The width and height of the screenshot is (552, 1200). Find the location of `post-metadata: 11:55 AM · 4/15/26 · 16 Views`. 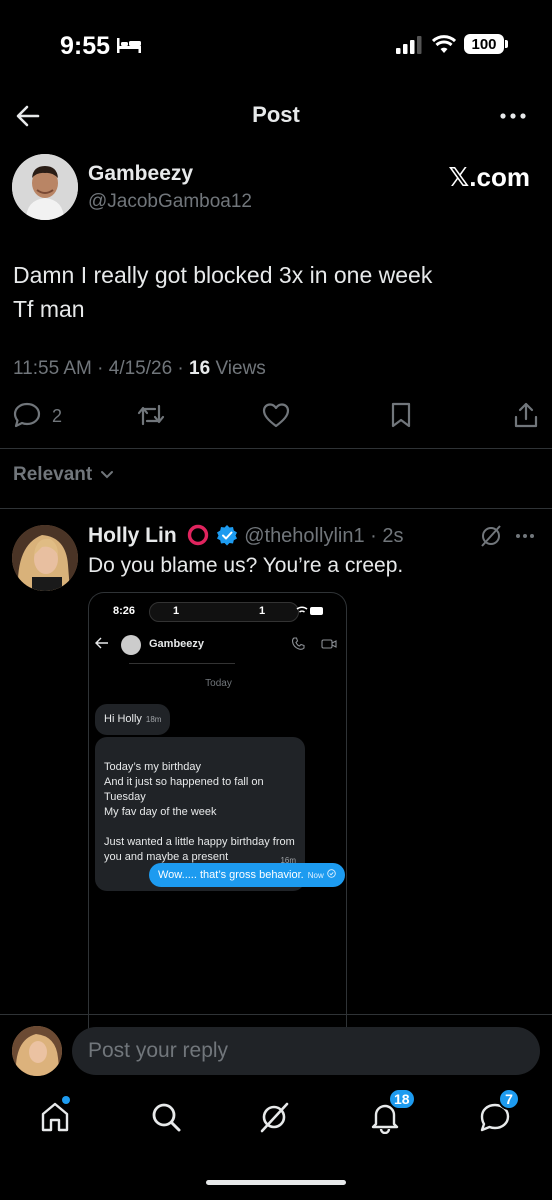

post-metadata: 11:55 AM · 4/15/26 · 16 Views is located at coordinates (139, 369).